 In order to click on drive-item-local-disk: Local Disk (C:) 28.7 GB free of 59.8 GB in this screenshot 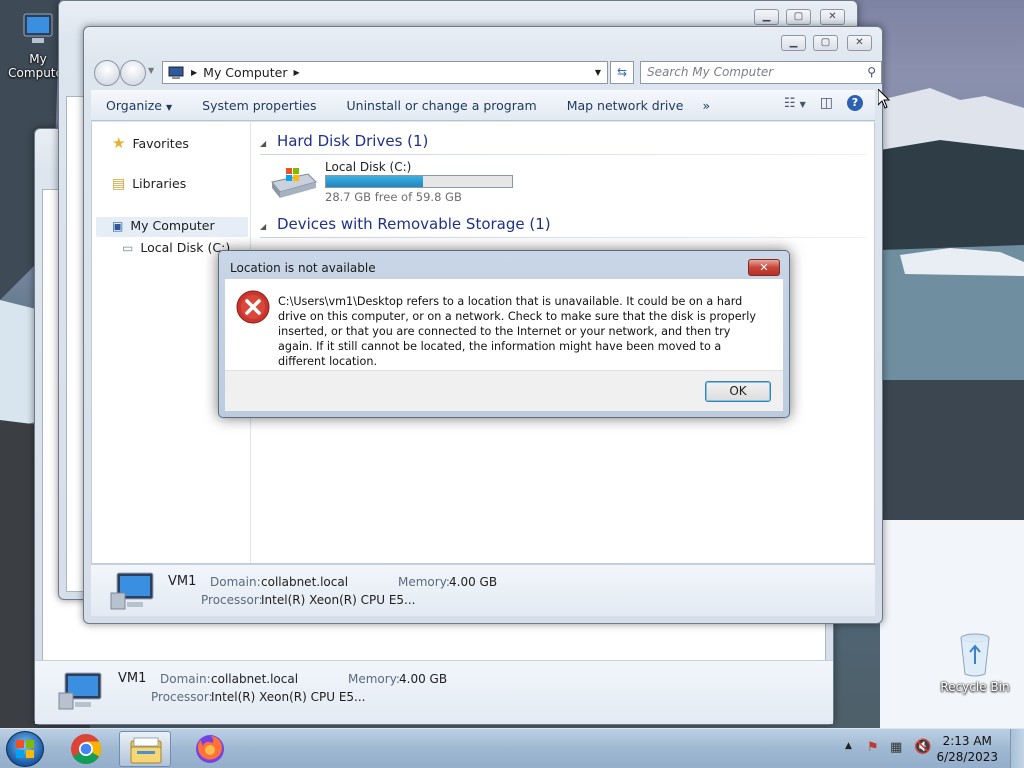, I will do `click(389, 181)`.